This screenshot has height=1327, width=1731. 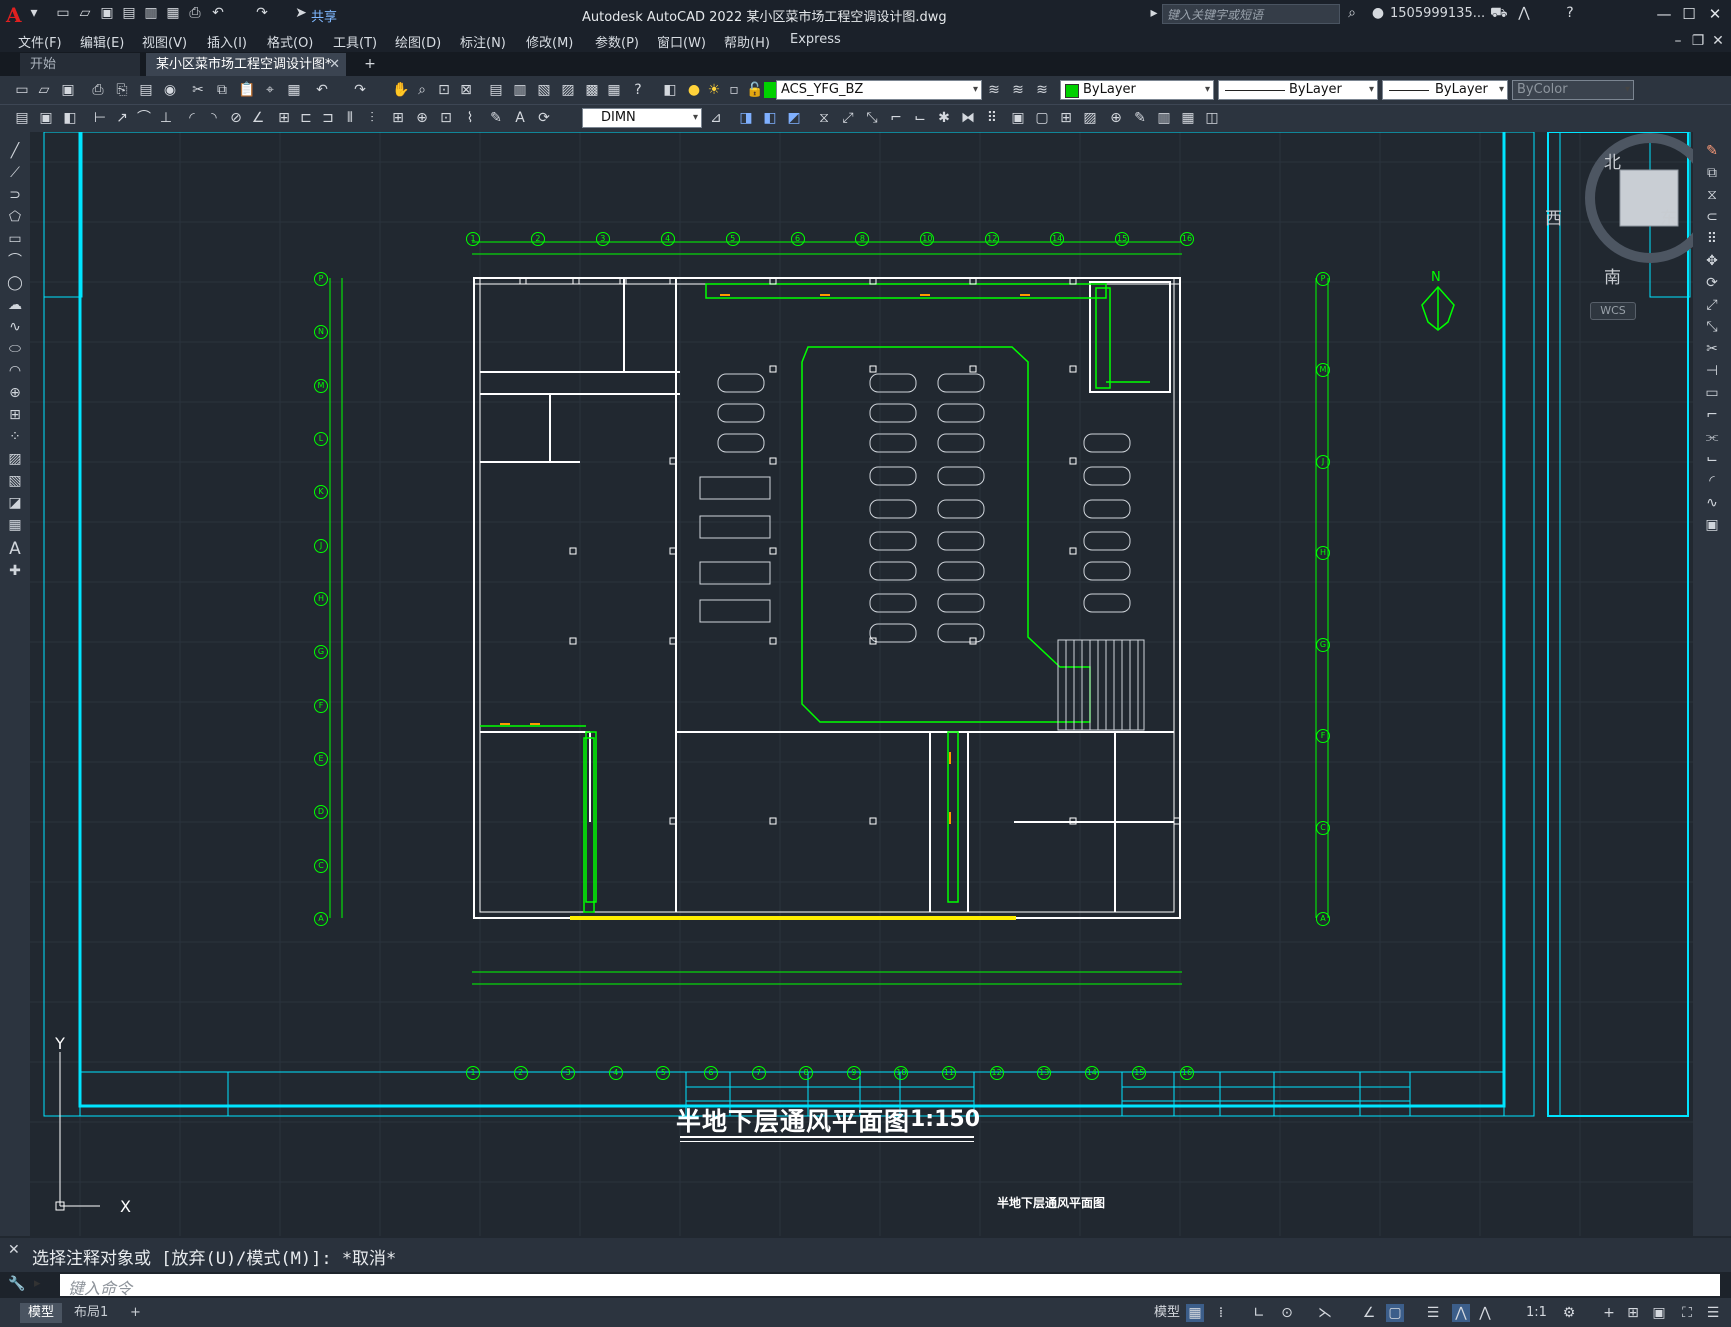 I want to click on move-icon: ✥, so click(x=1712, y=261).